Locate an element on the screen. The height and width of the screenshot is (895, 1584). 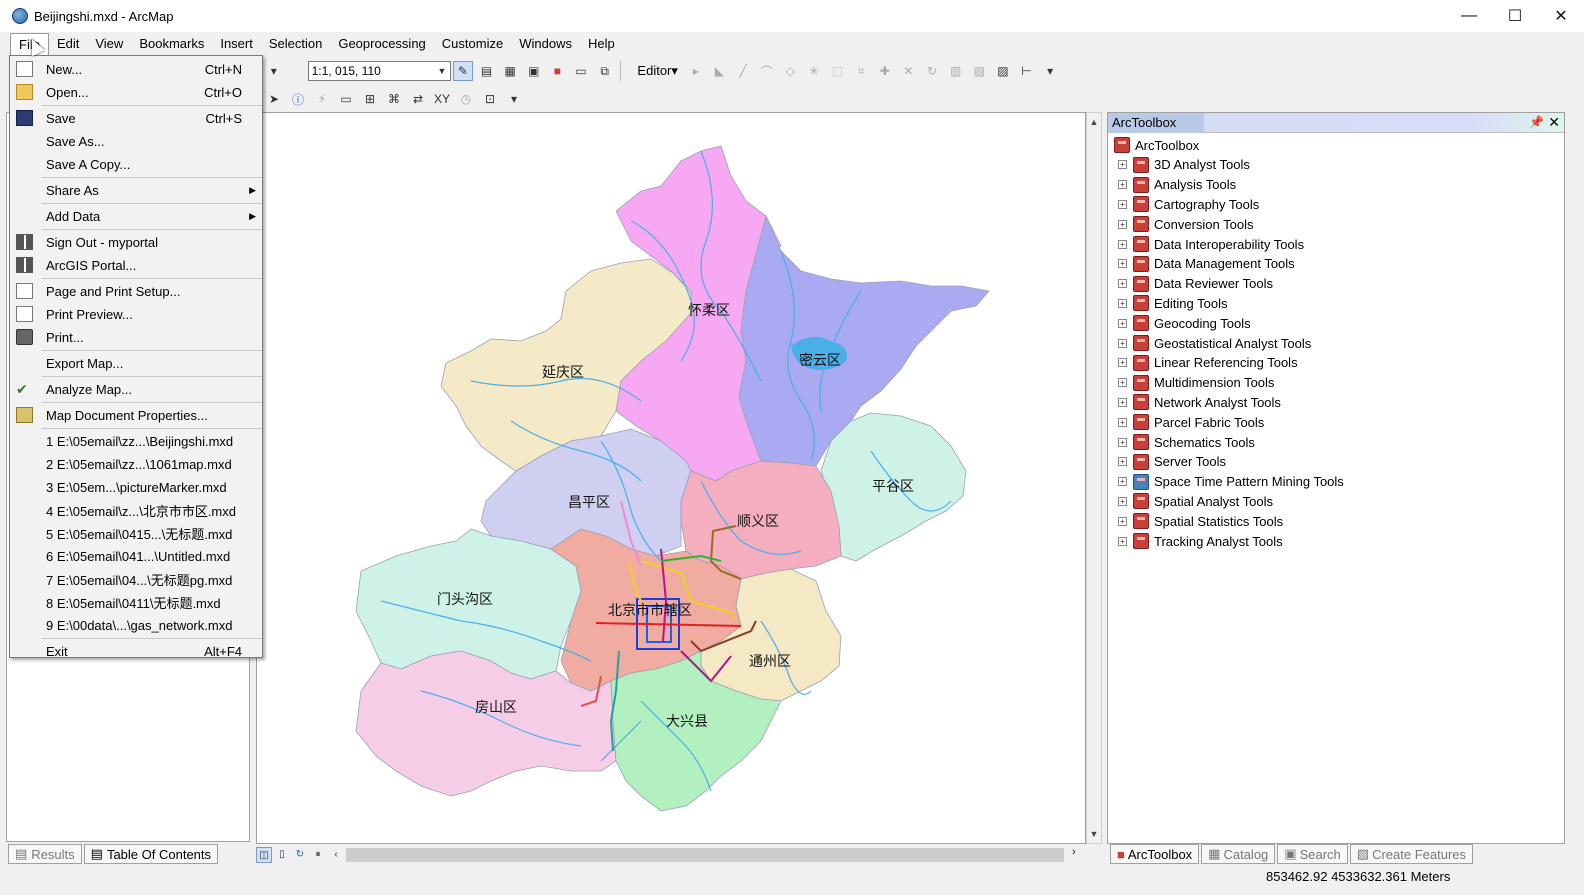
tab-catalog: ▦ Catalog is located at coordinates (1238, 854).